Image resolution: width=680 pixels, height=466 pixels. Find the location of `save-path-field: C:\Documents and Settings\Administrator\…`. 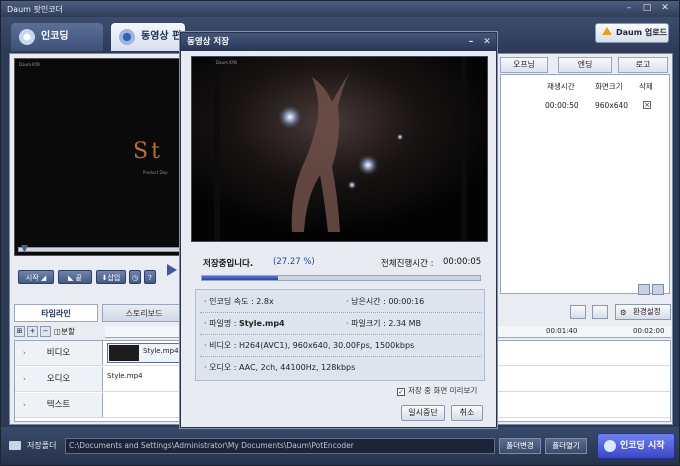

save-path-field: C:\Documents and Settings\Administrator\… is located at coordinates (280, 446).